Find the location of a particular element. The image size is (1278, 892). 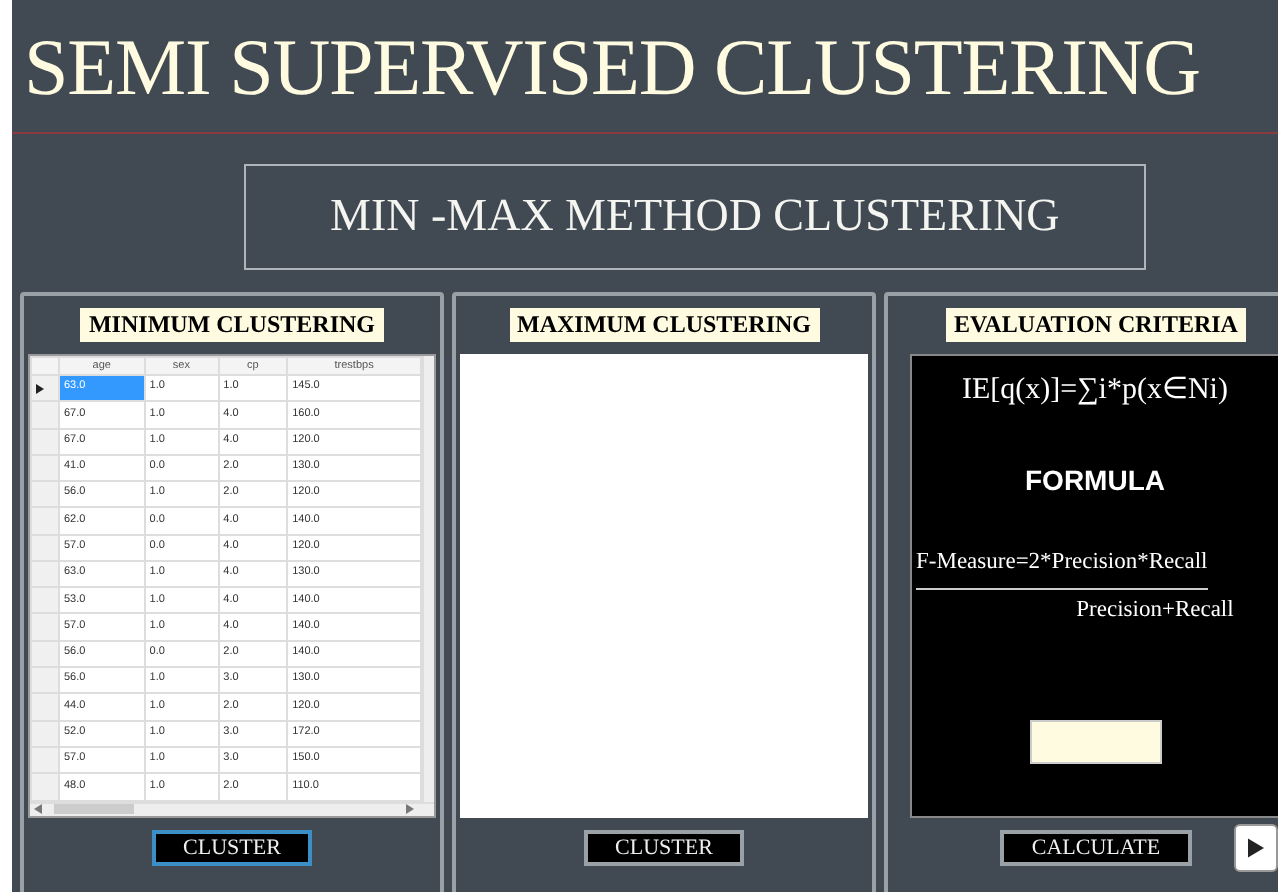

play-button is located at coordinates (1256, 848).